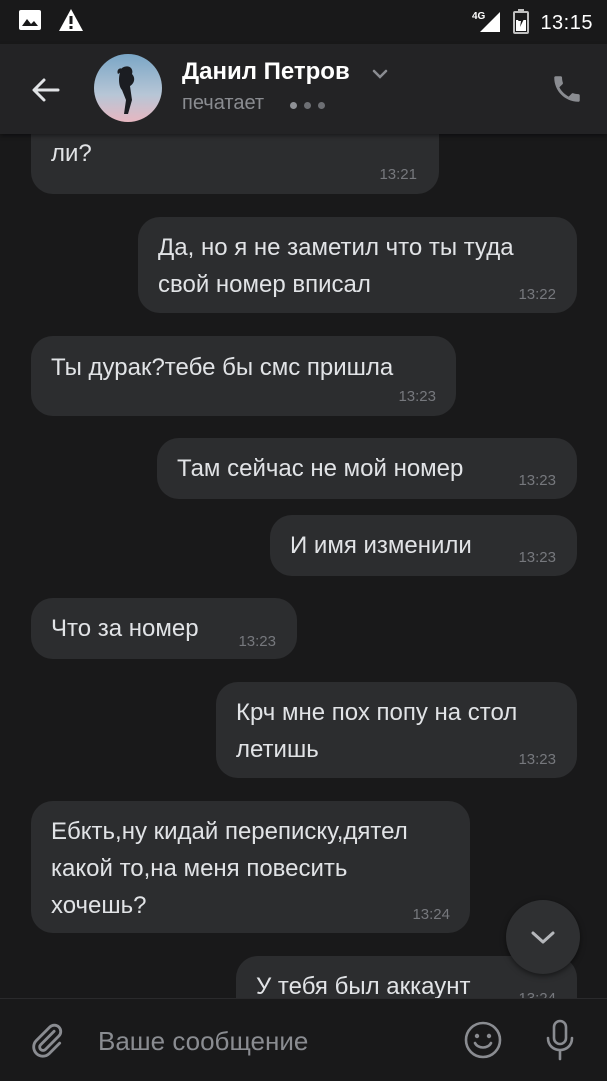 The height and width of the screenshot is (1081, 607). What do you see at coordinates (363, 985) in the screenshot?
I see `message-text: У тебя был аккаунт` at bounding box center [363, 985].